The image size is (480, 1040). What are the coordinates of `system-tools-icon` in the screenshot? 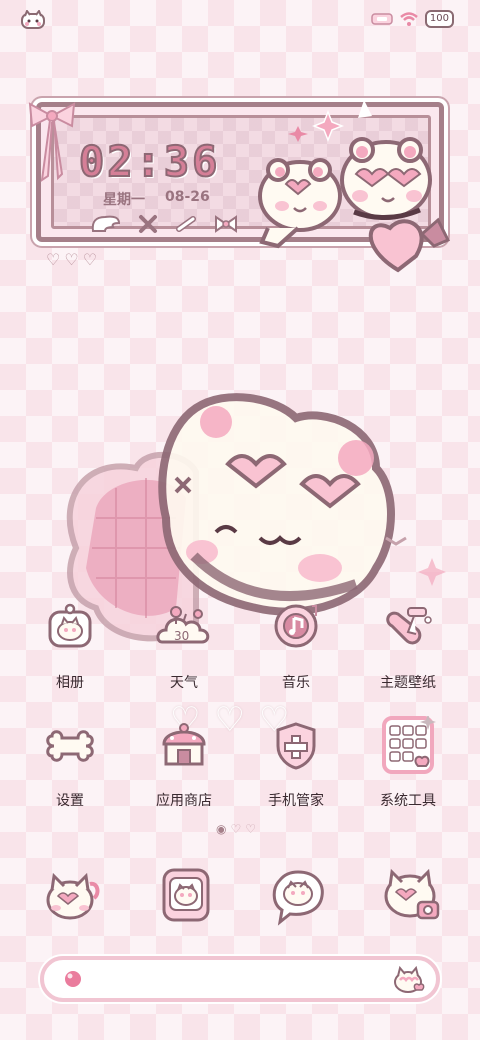 It's located at (409, 745).